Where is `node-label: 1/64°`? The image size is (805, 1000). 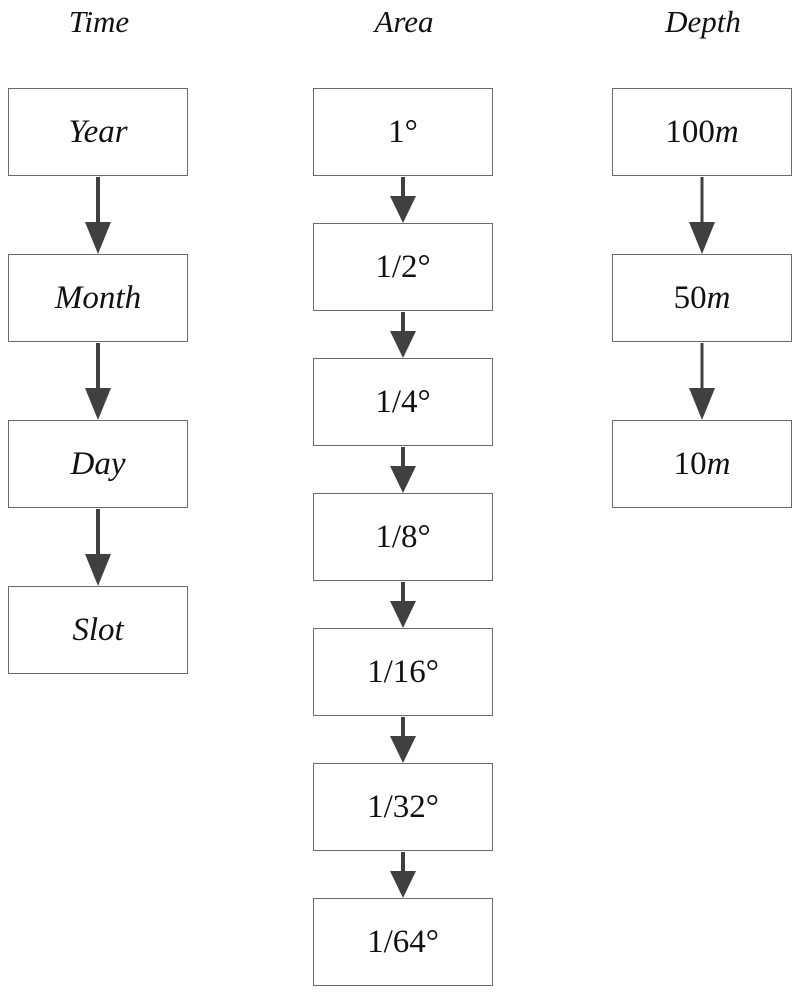
node-label: 1/64° is located at coordinates (403, 941).